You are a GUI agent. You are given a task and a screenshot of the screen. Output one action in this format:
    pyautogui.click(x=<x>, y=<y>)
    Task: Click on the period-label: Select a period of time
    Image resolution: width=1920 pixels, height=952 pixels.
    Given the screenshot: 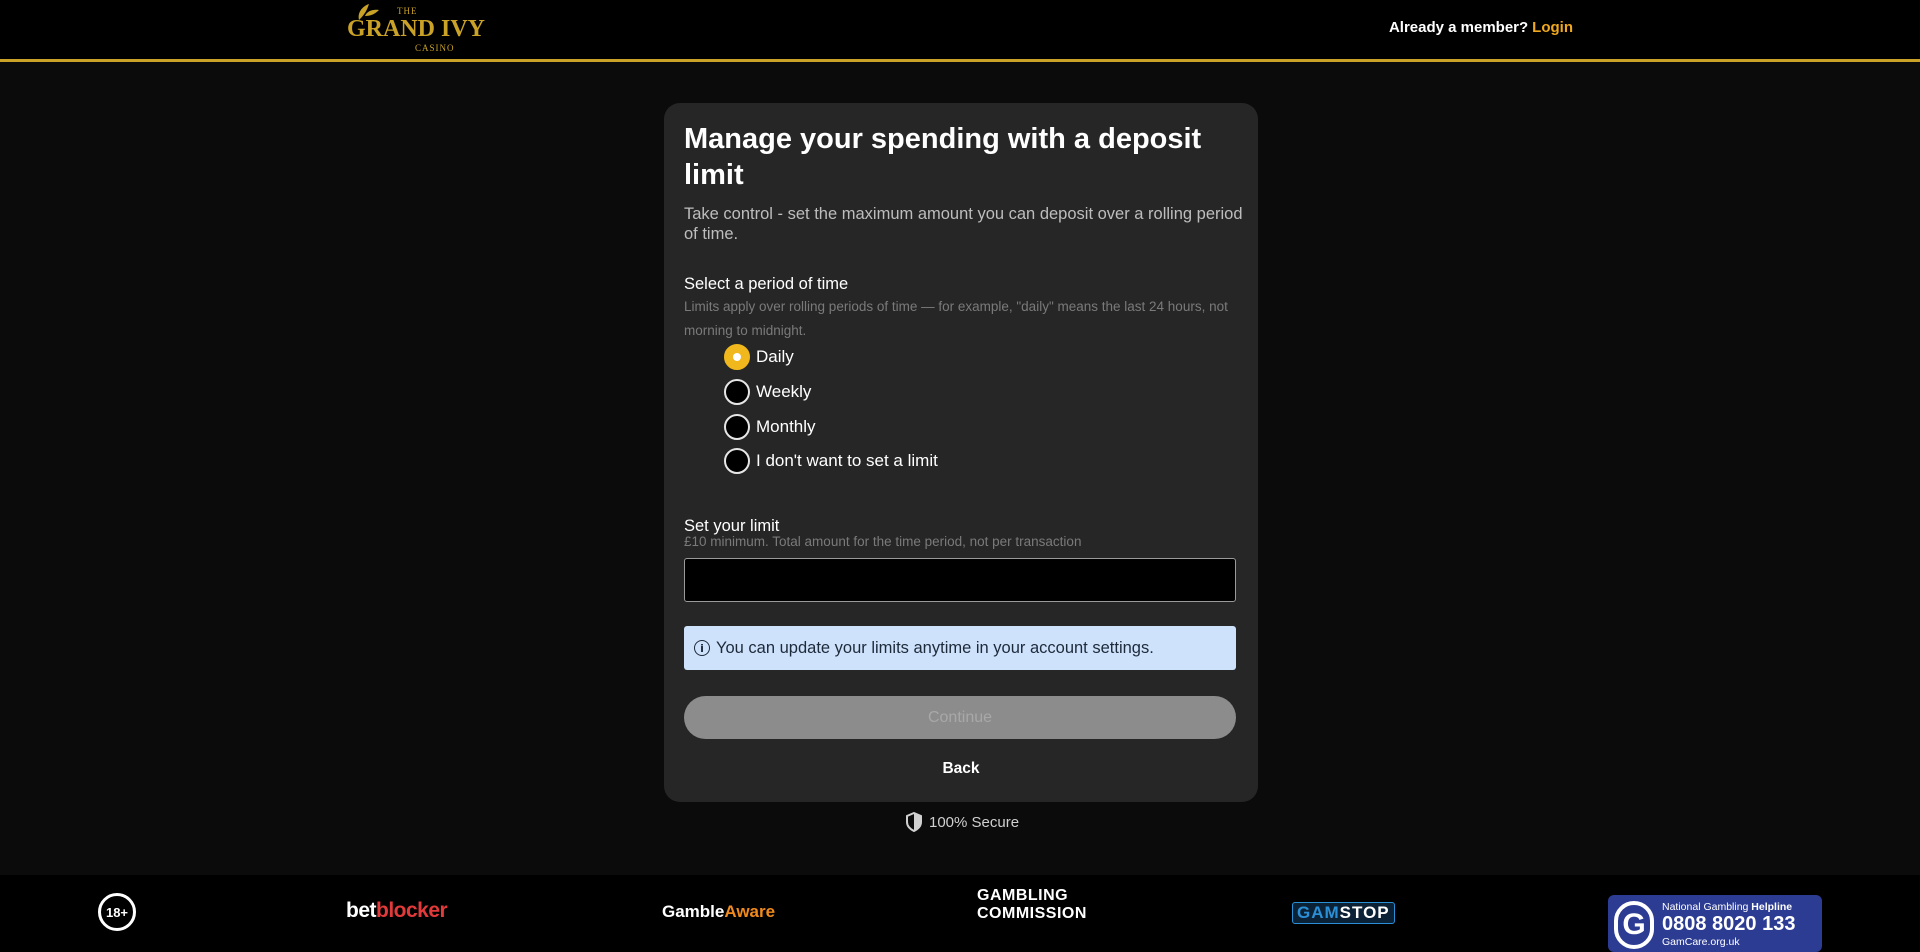 What is the action you would take?
    pyautogui.click(x=766, y=284)
    